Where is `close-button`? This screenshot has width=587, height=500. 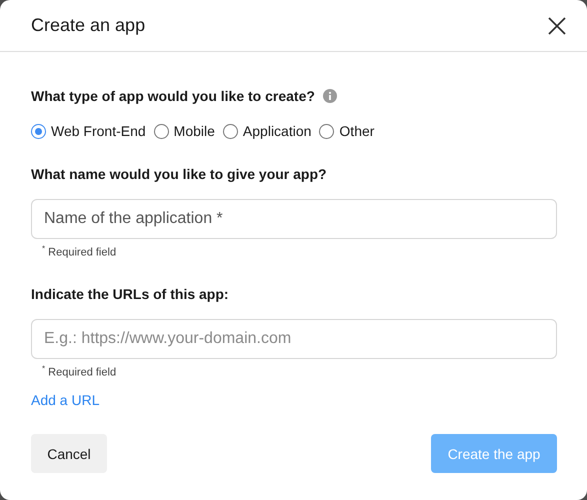
close-button is located at coordinates (557, 25).